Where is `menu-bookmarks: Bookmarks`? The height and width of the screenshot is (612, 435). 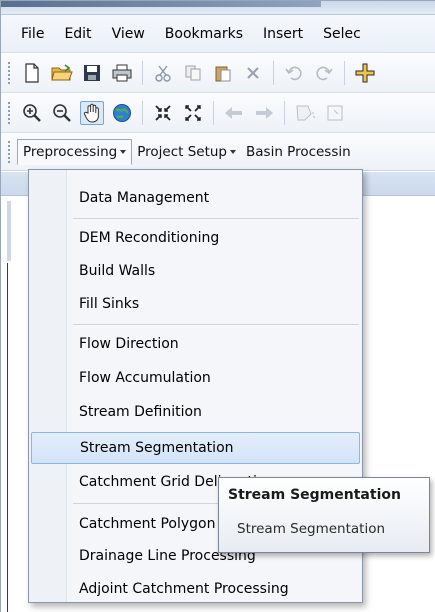
menu-bookmarks: Bookmarks is located at coordinates (204, 34).